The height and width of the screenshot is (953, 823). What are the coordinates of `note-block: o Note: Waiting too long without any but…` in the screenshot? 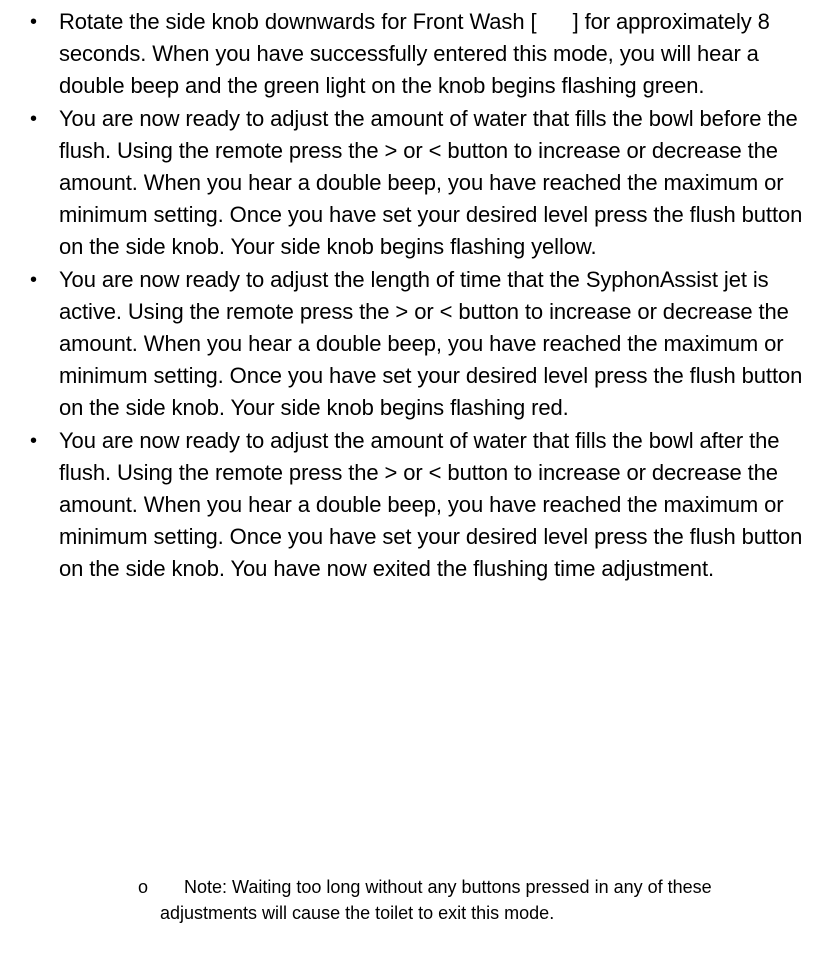 It's located at (474, 900).